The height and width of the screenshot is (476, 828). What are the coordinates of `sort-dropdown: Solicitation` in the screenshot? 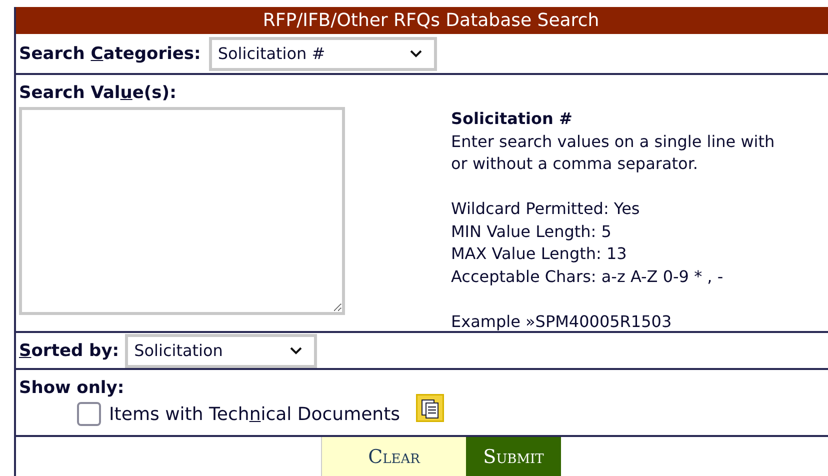 It's located at (221, 351).